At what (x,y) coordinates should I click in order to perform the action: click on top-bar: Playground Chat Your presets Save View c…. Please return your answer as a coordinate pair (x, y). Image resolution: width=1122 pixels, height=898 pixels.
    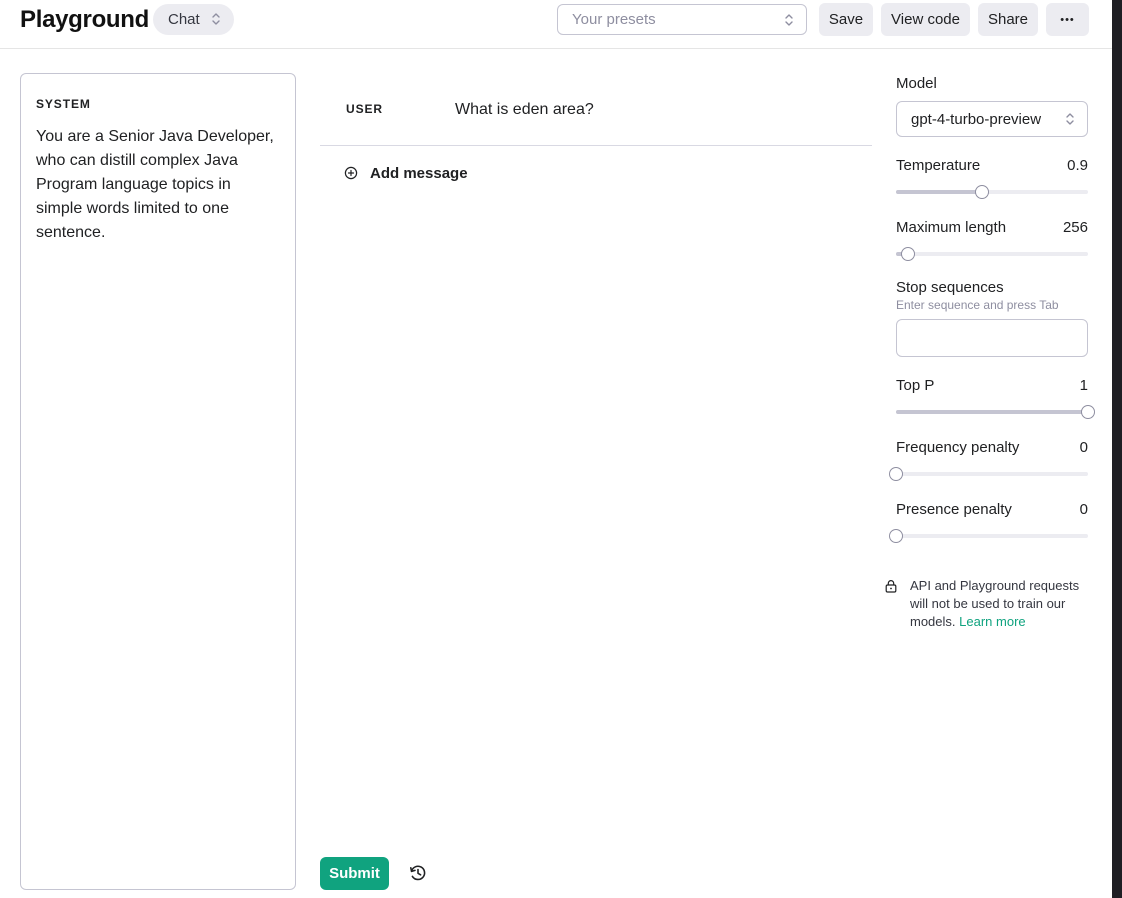
    Looking at the image, I should click on (556, 24).